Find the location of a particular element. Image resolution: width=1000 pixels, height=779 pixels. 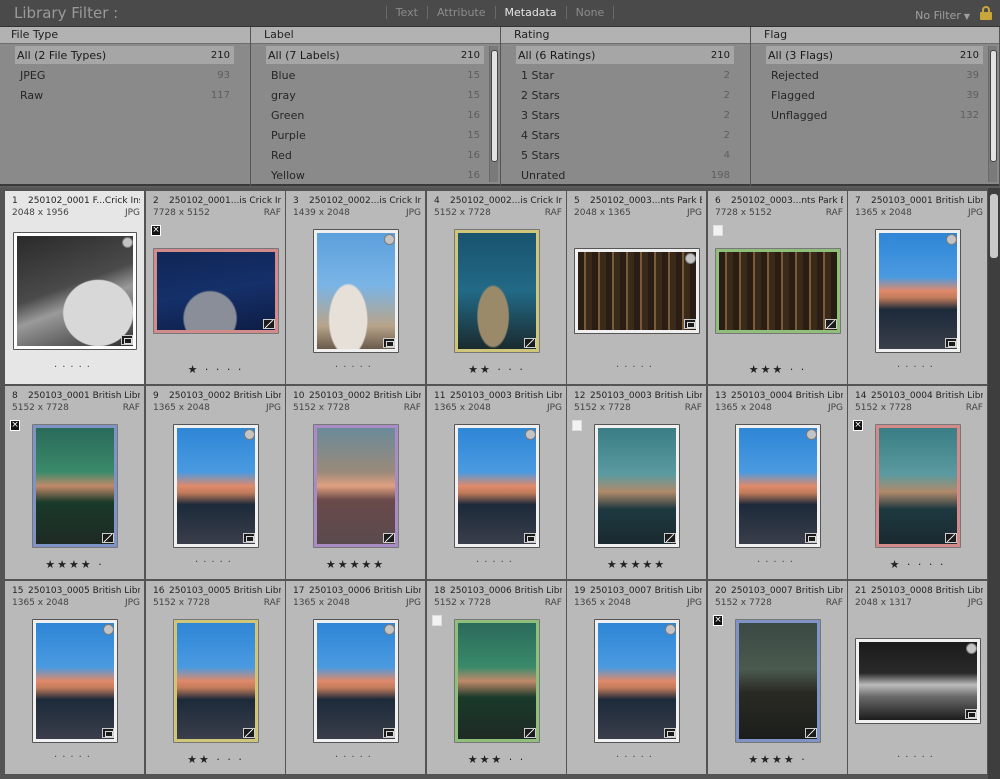

filter-row: Green 16 is located at coordinates (368, 116).